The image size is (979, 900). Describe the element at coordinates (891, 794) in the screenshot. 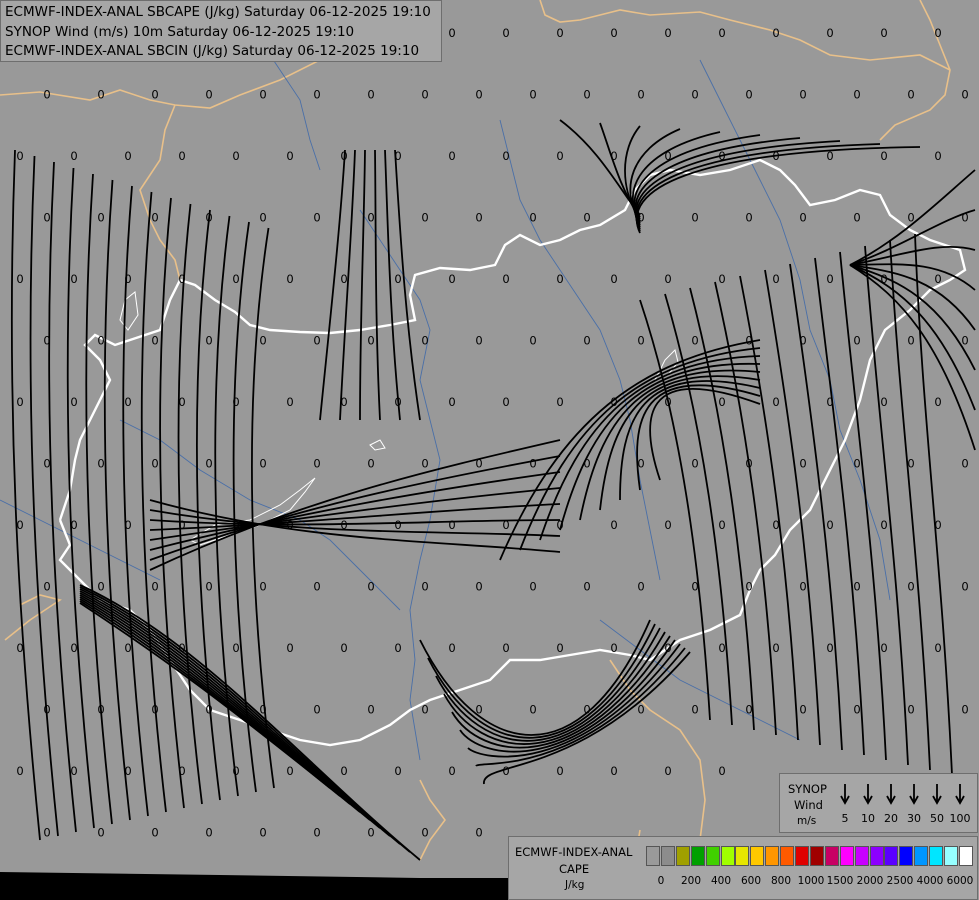

I see `wind-scale-arrow` at that location.